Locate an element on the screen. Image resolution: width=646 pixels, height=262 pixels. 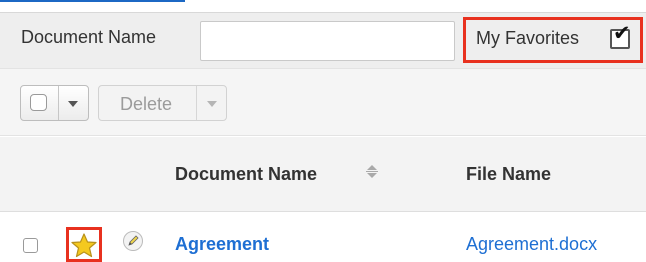
checkmark-icon: ✔ is located at coordinates (622, 33).